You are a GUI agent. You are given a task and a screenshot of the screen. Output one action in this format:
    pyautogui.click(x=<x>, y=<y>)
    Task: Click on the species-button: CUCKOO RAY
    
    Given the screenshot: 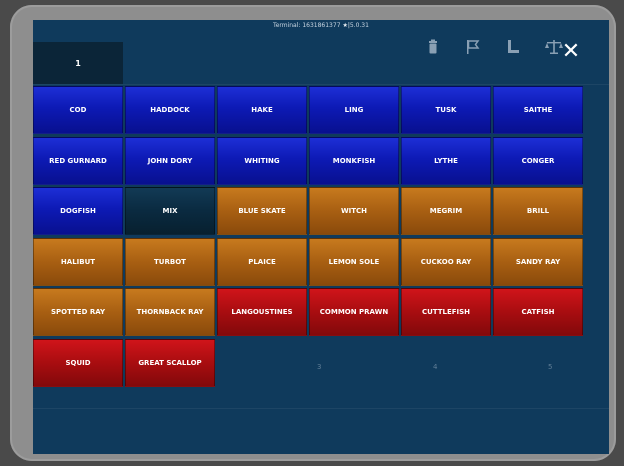 What is the action you would take?
    pyautogui.click(x=446, y=261)
    